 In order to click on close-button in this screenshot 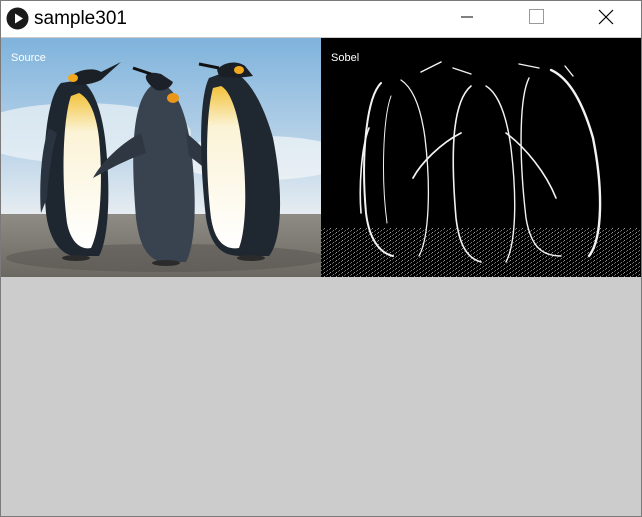, I will do `click(606, 19)`.